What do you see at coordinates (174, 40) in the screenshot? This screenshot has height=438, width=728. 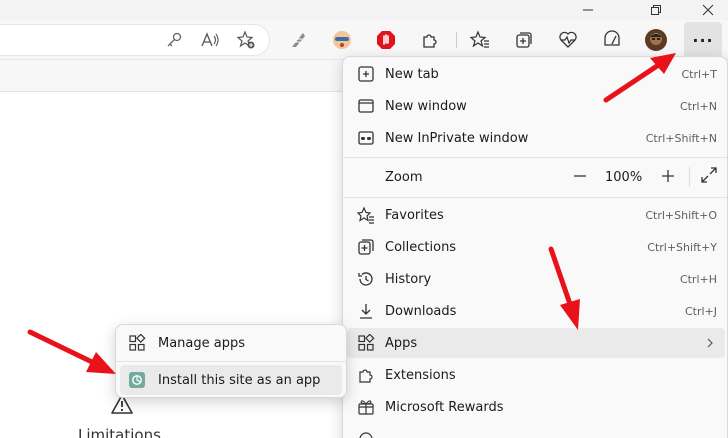 I see `key-icon` at bounding box center [174, 40].